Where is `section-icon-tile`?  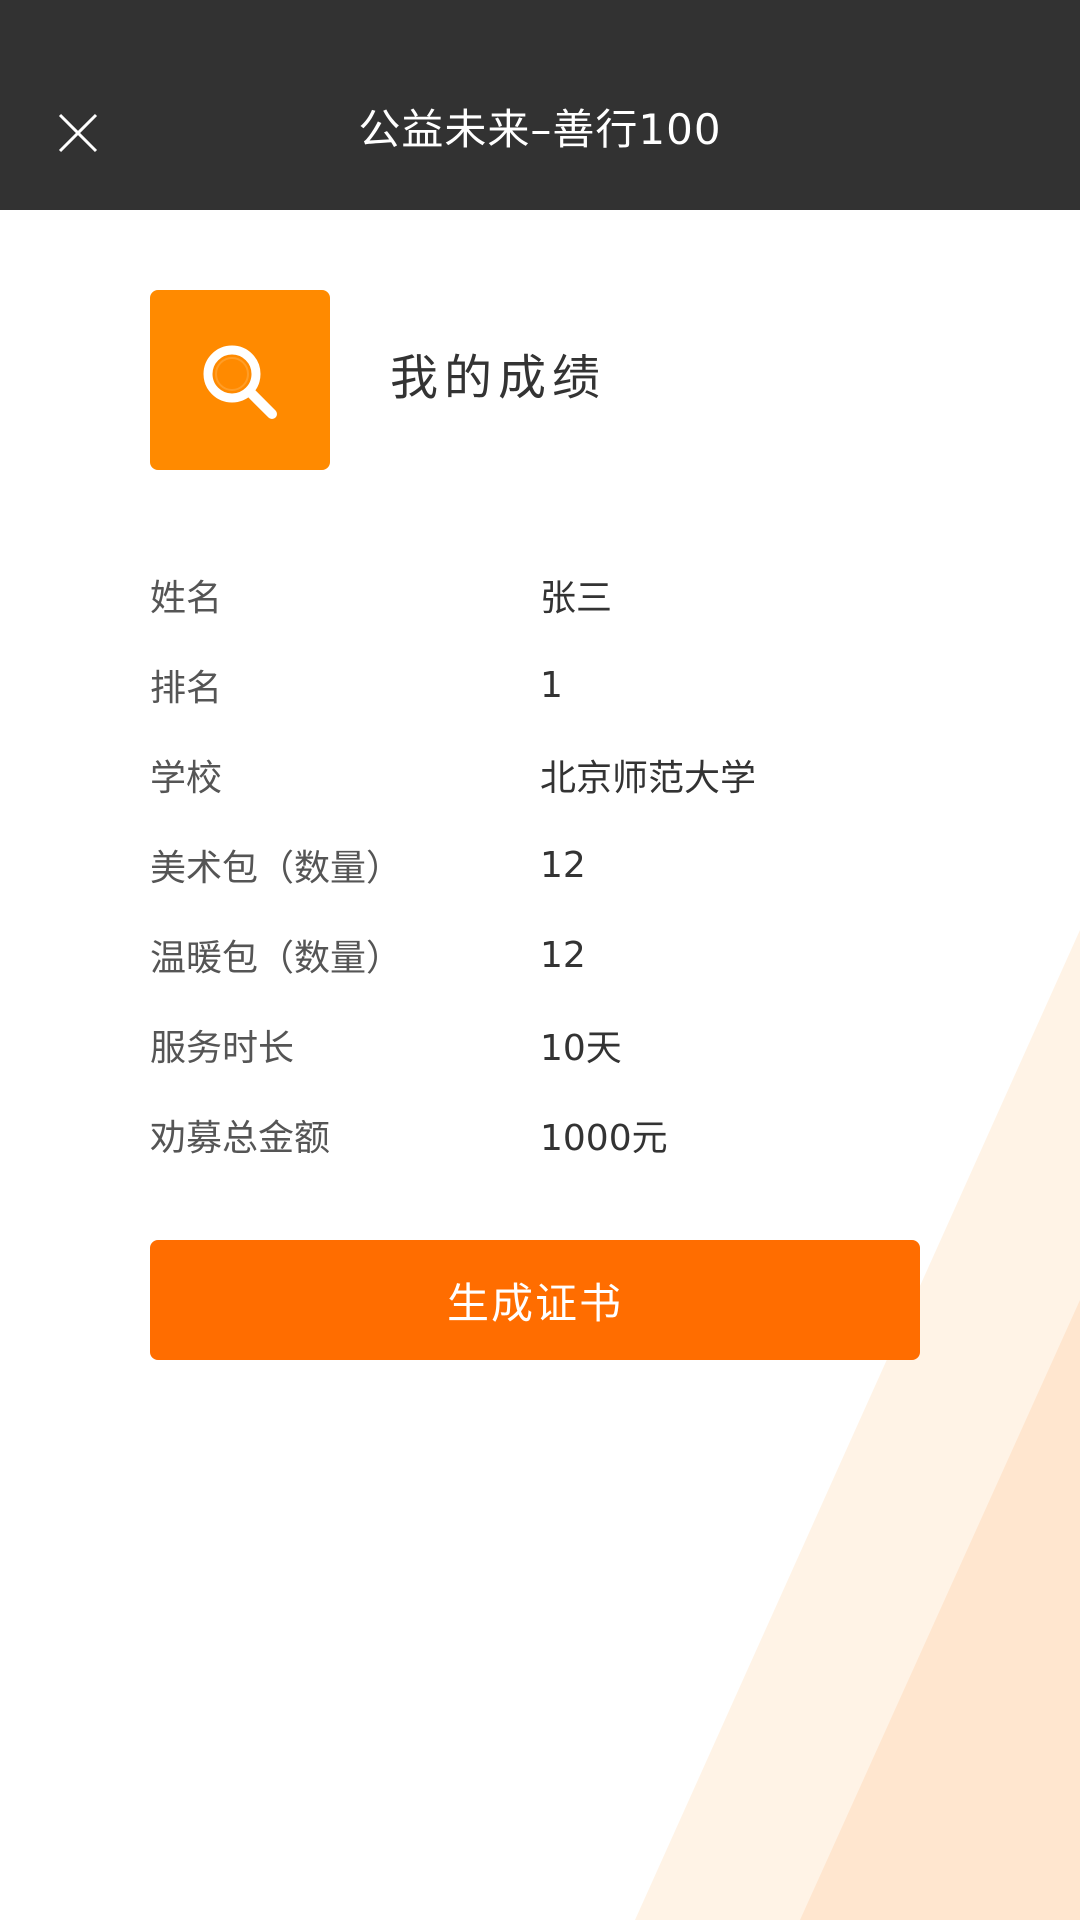 section-icon-tile is located at coordinates (240, 380).